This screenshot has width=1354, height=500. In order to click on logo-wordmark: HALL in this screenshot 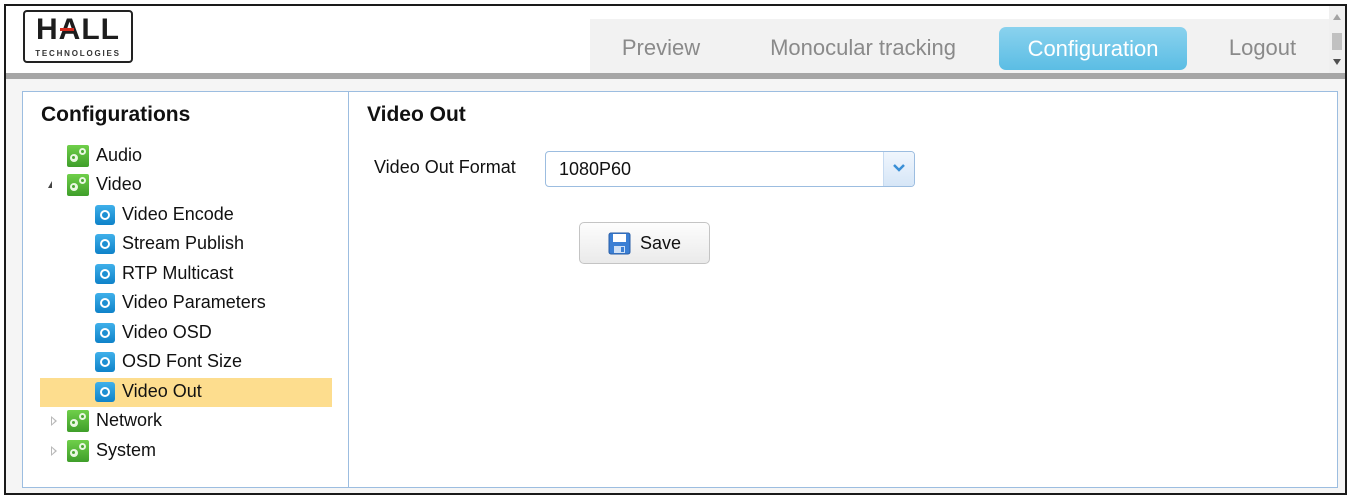, I will do `click(78, 29)`.